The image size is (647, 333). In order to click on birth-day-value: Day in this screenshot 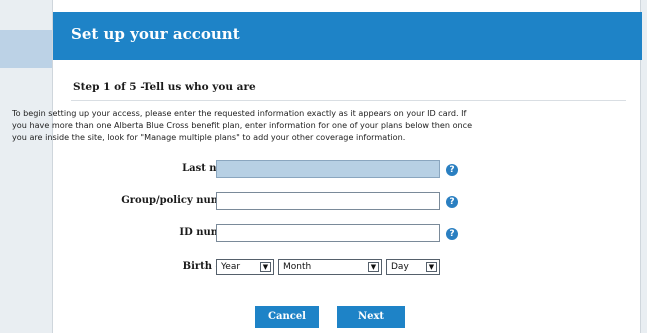, I will do `click(400, 267)`.